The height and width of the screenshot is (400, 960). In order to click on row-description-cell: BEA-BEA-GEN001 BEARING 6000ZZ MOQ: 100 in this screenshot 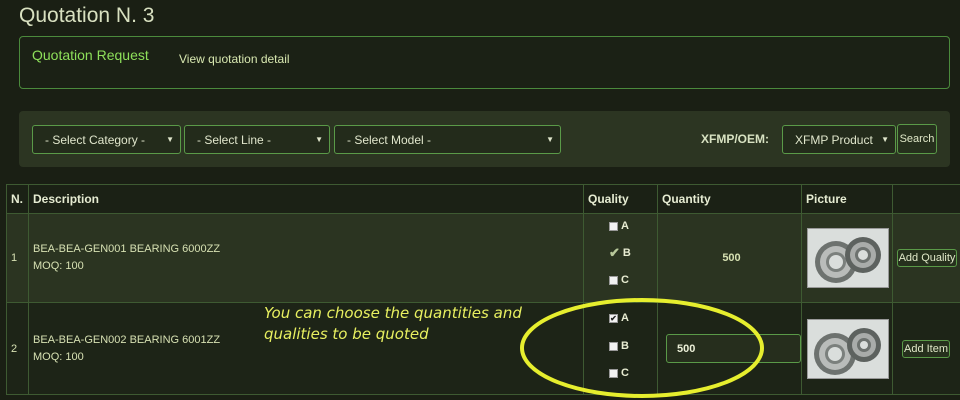, I will do `click(306, 258)`.